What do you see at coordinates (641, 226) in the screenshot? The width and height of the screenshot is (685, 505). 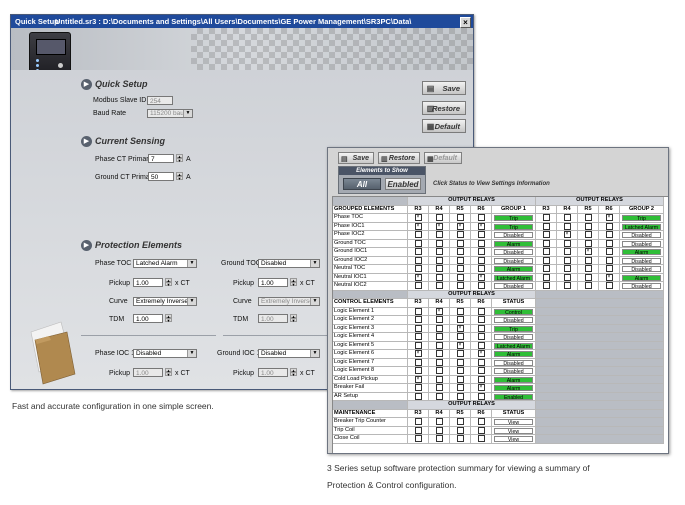 I see `status-button: Latched Alarm` at bounding box center [641, 226].